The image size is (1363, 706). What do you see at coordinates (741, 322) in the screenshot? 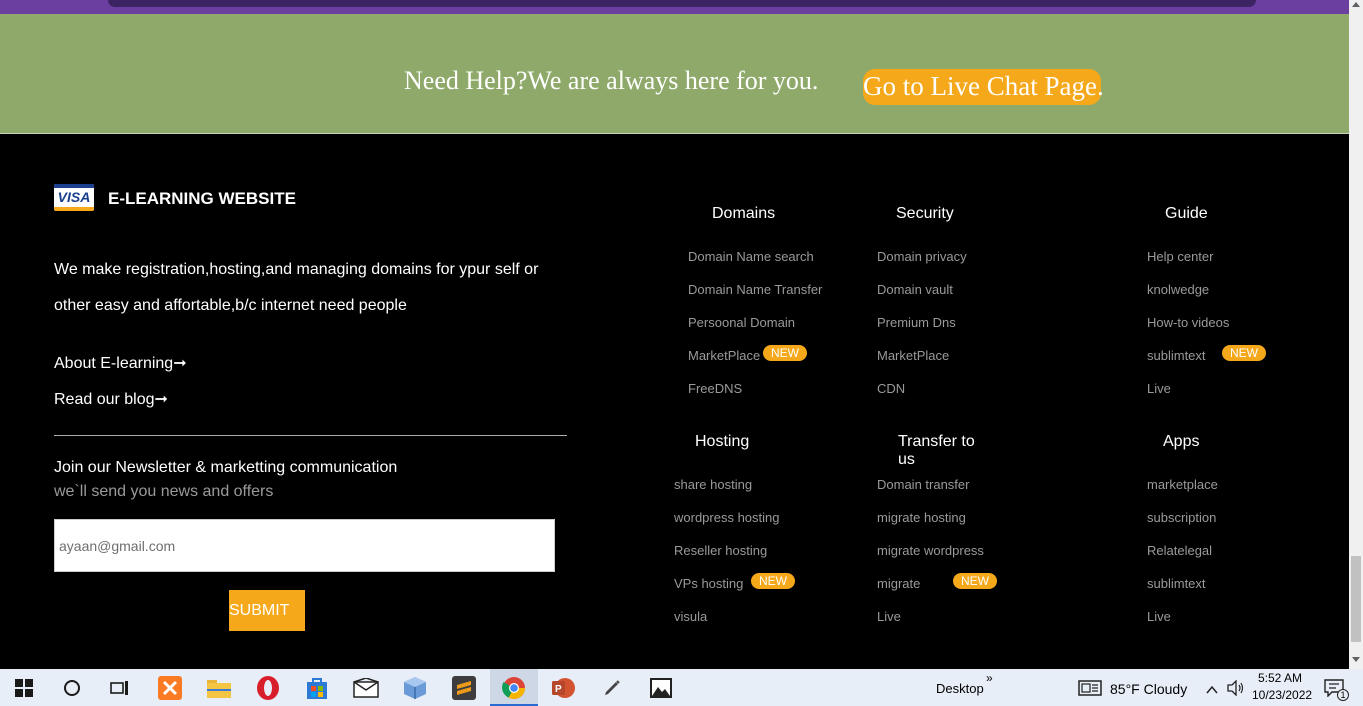
I see `footer-link: Persoonal Domain` at bounding box center [741, 322].